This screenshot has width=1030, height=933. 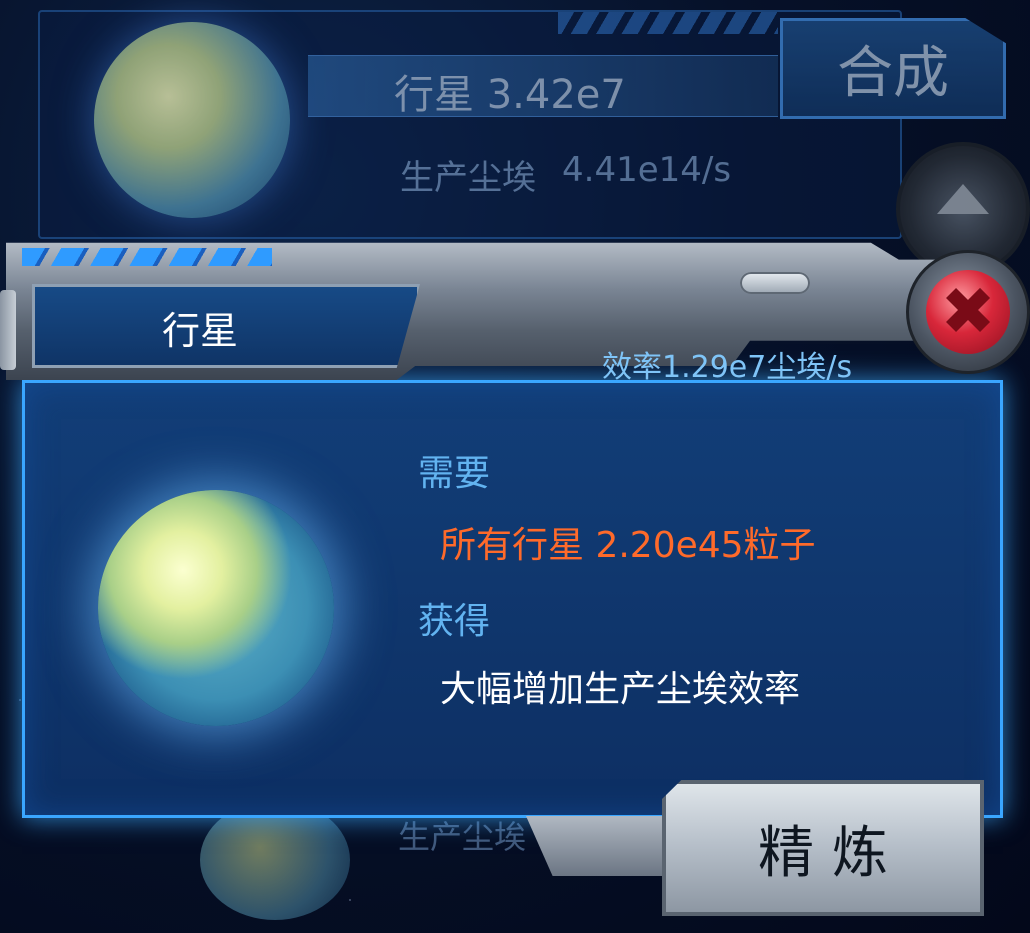 What do you see at coordinates (147, 257) in the screenshot?
I see `header-stripes` at bounding box center [147, 257].